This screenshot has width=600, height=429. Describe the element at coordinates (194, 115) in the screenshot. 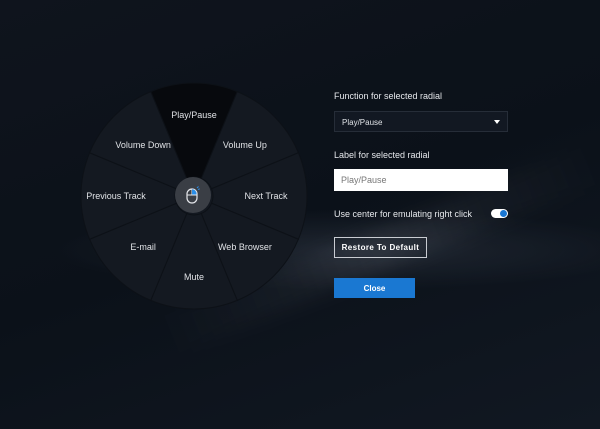

I see `radial-segment-label: Play/Pause` at that location.